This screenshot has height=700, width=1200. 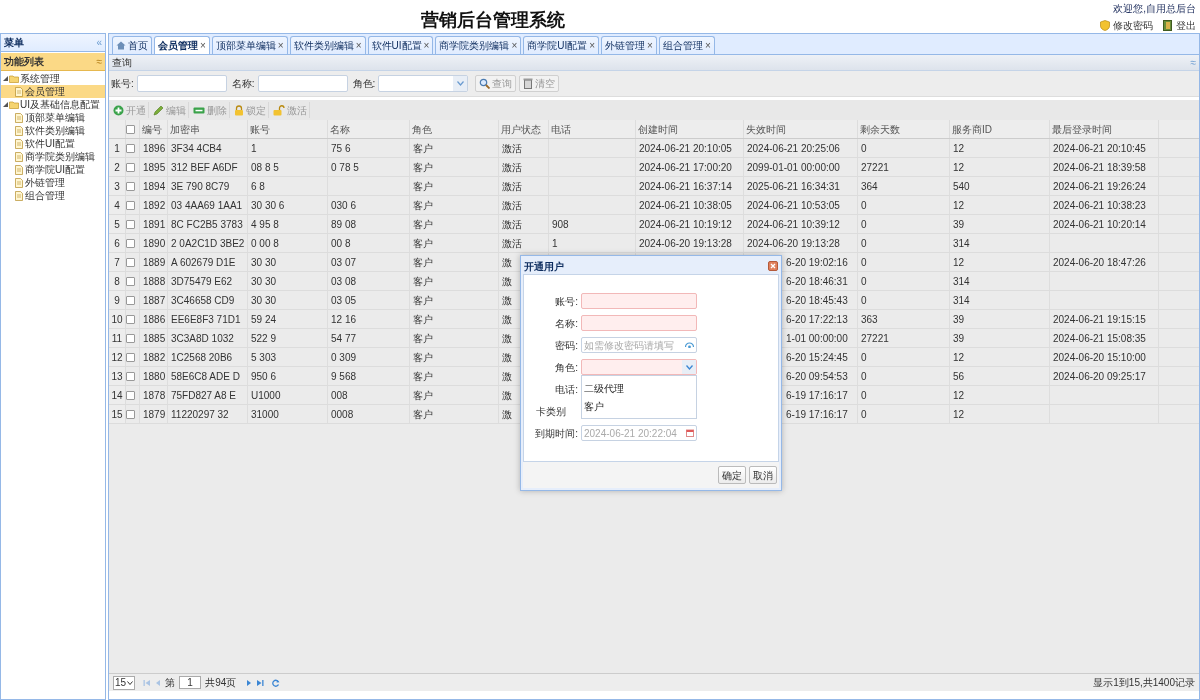 What do you see at coordinates (1179, 25) in the screenshot?
I see `logout-link: 登出` at bounding box center [1179, 25].